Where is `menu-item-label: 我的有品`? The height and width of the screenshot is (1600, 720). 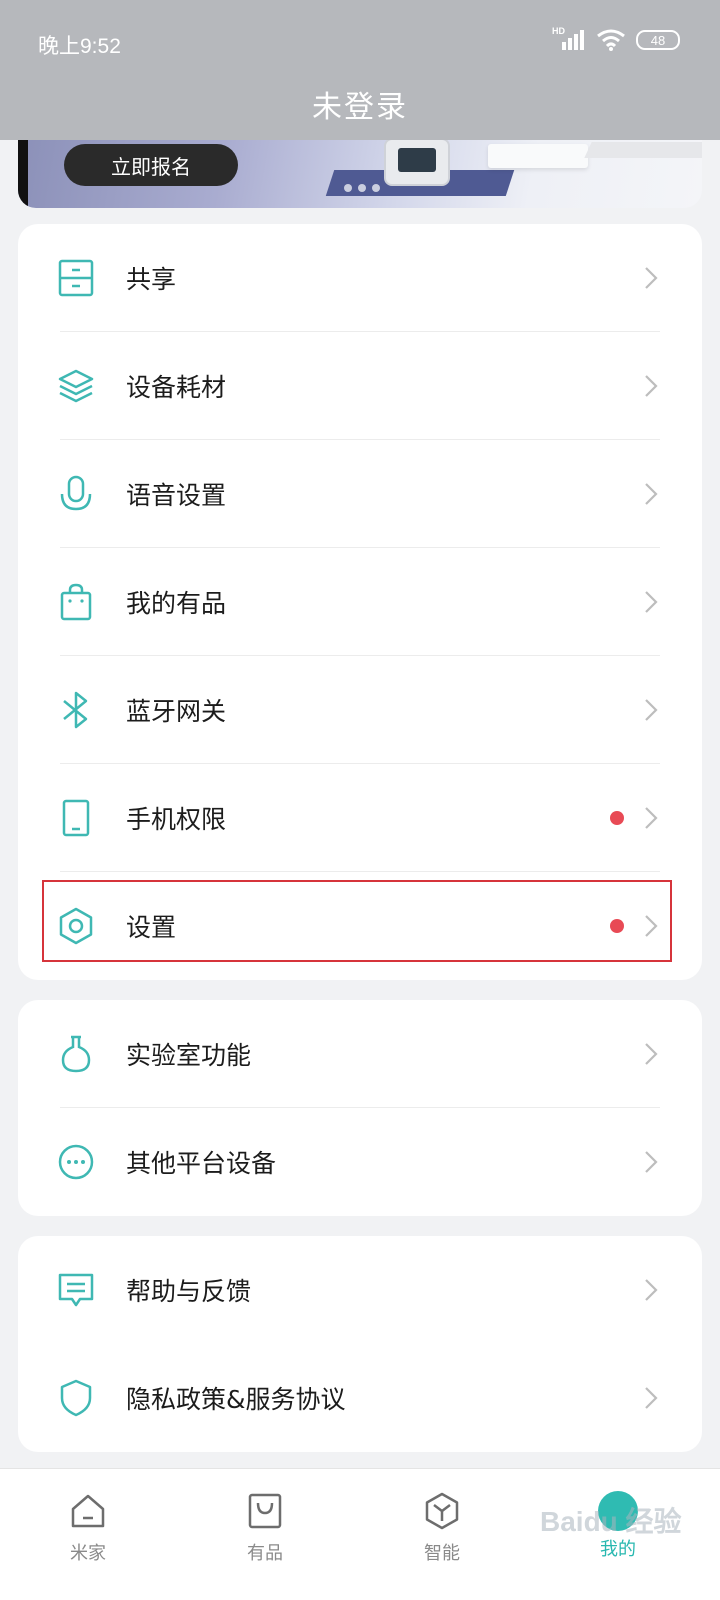
menu-item-label: 我的有品 is located at coordinates (176, 603).